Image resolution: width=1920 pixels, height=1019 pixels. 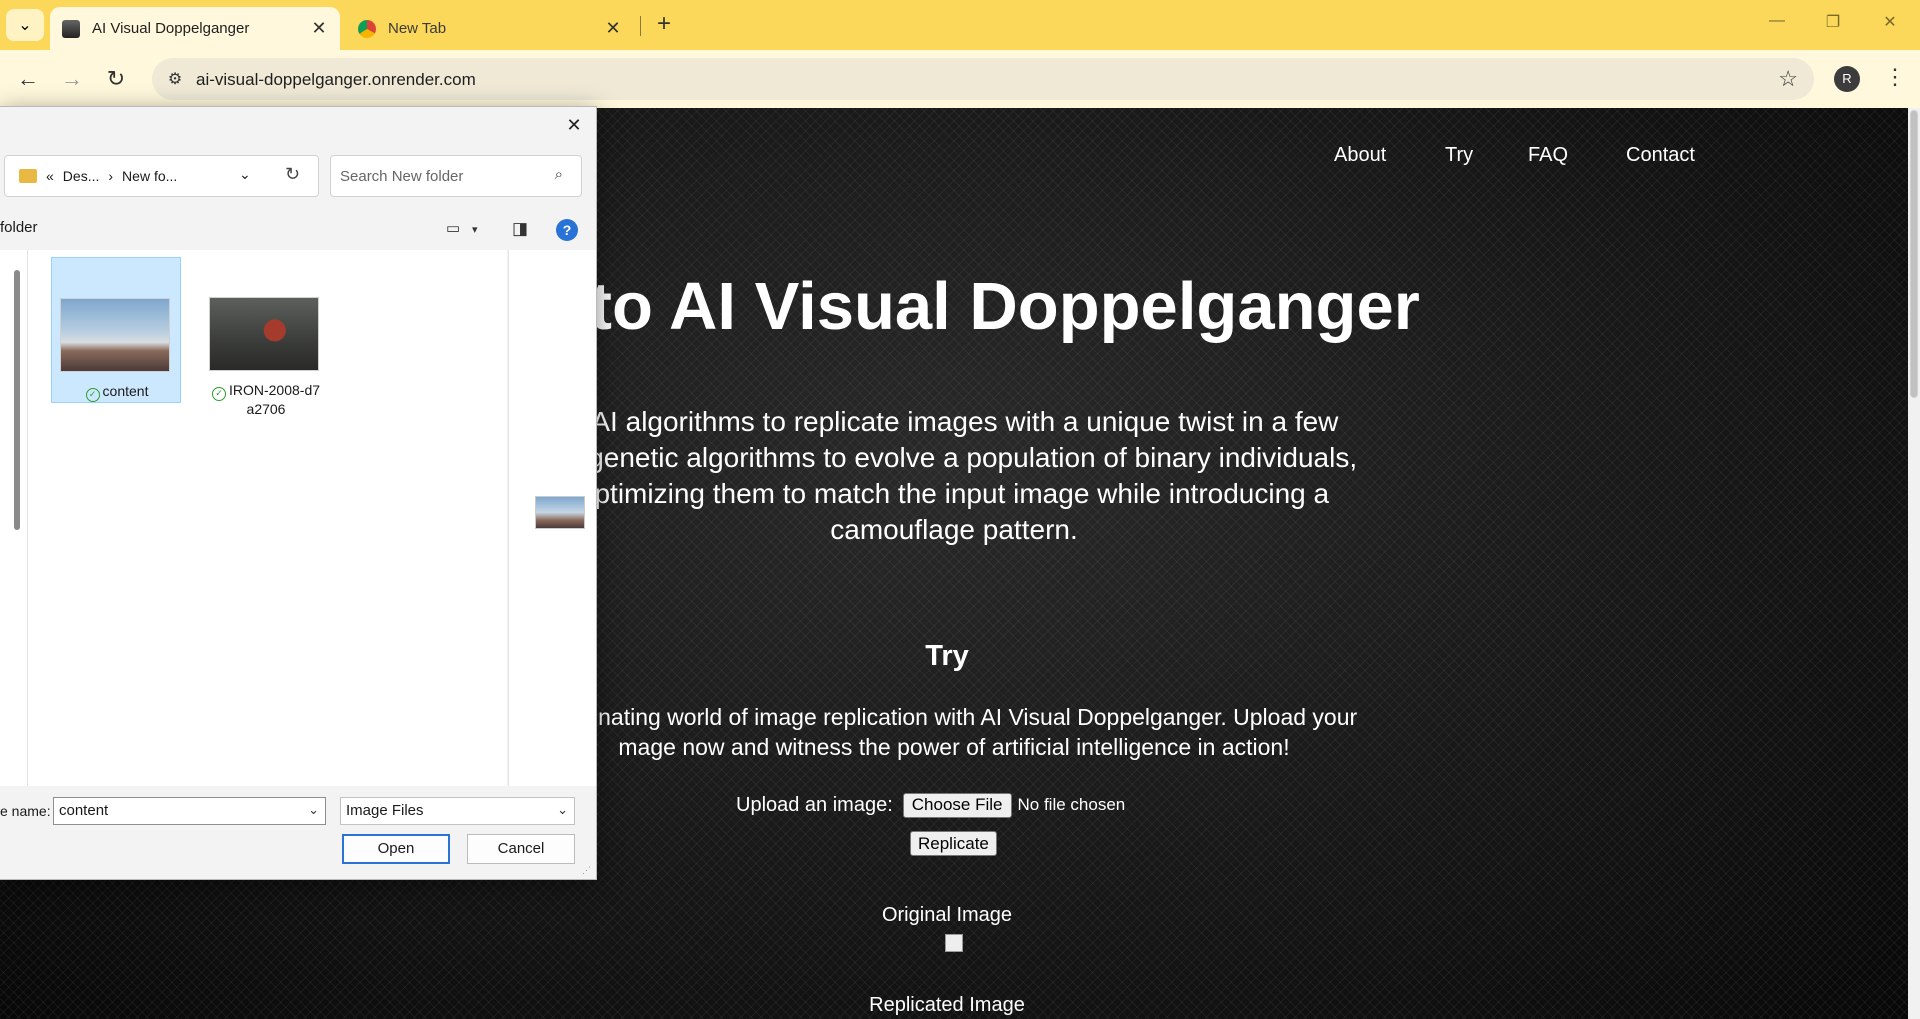 What do you see at coordinates (1890, 24) in the screenshot?
I see `close-window-button: ✕` at bounding box center [1890, 24].